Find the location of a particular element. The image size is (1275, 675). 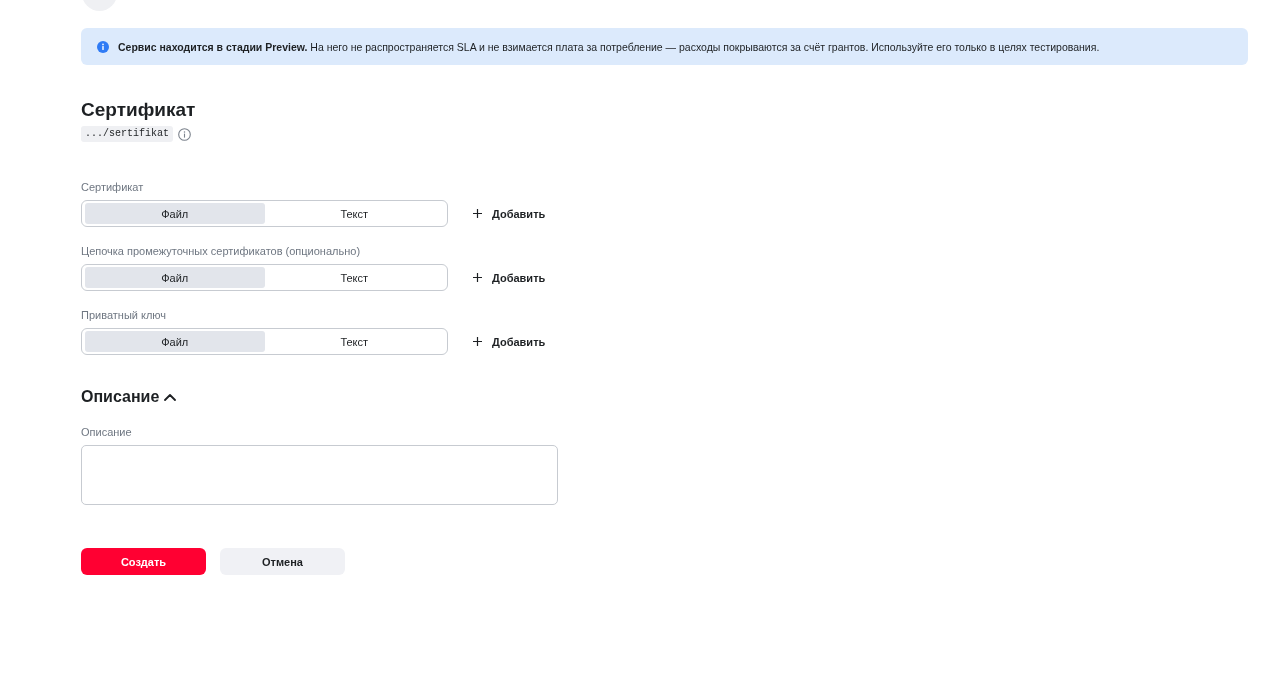

field-label: Цепочка промежуточных сертификатов (опционально) is located at coordinates (221, 251).